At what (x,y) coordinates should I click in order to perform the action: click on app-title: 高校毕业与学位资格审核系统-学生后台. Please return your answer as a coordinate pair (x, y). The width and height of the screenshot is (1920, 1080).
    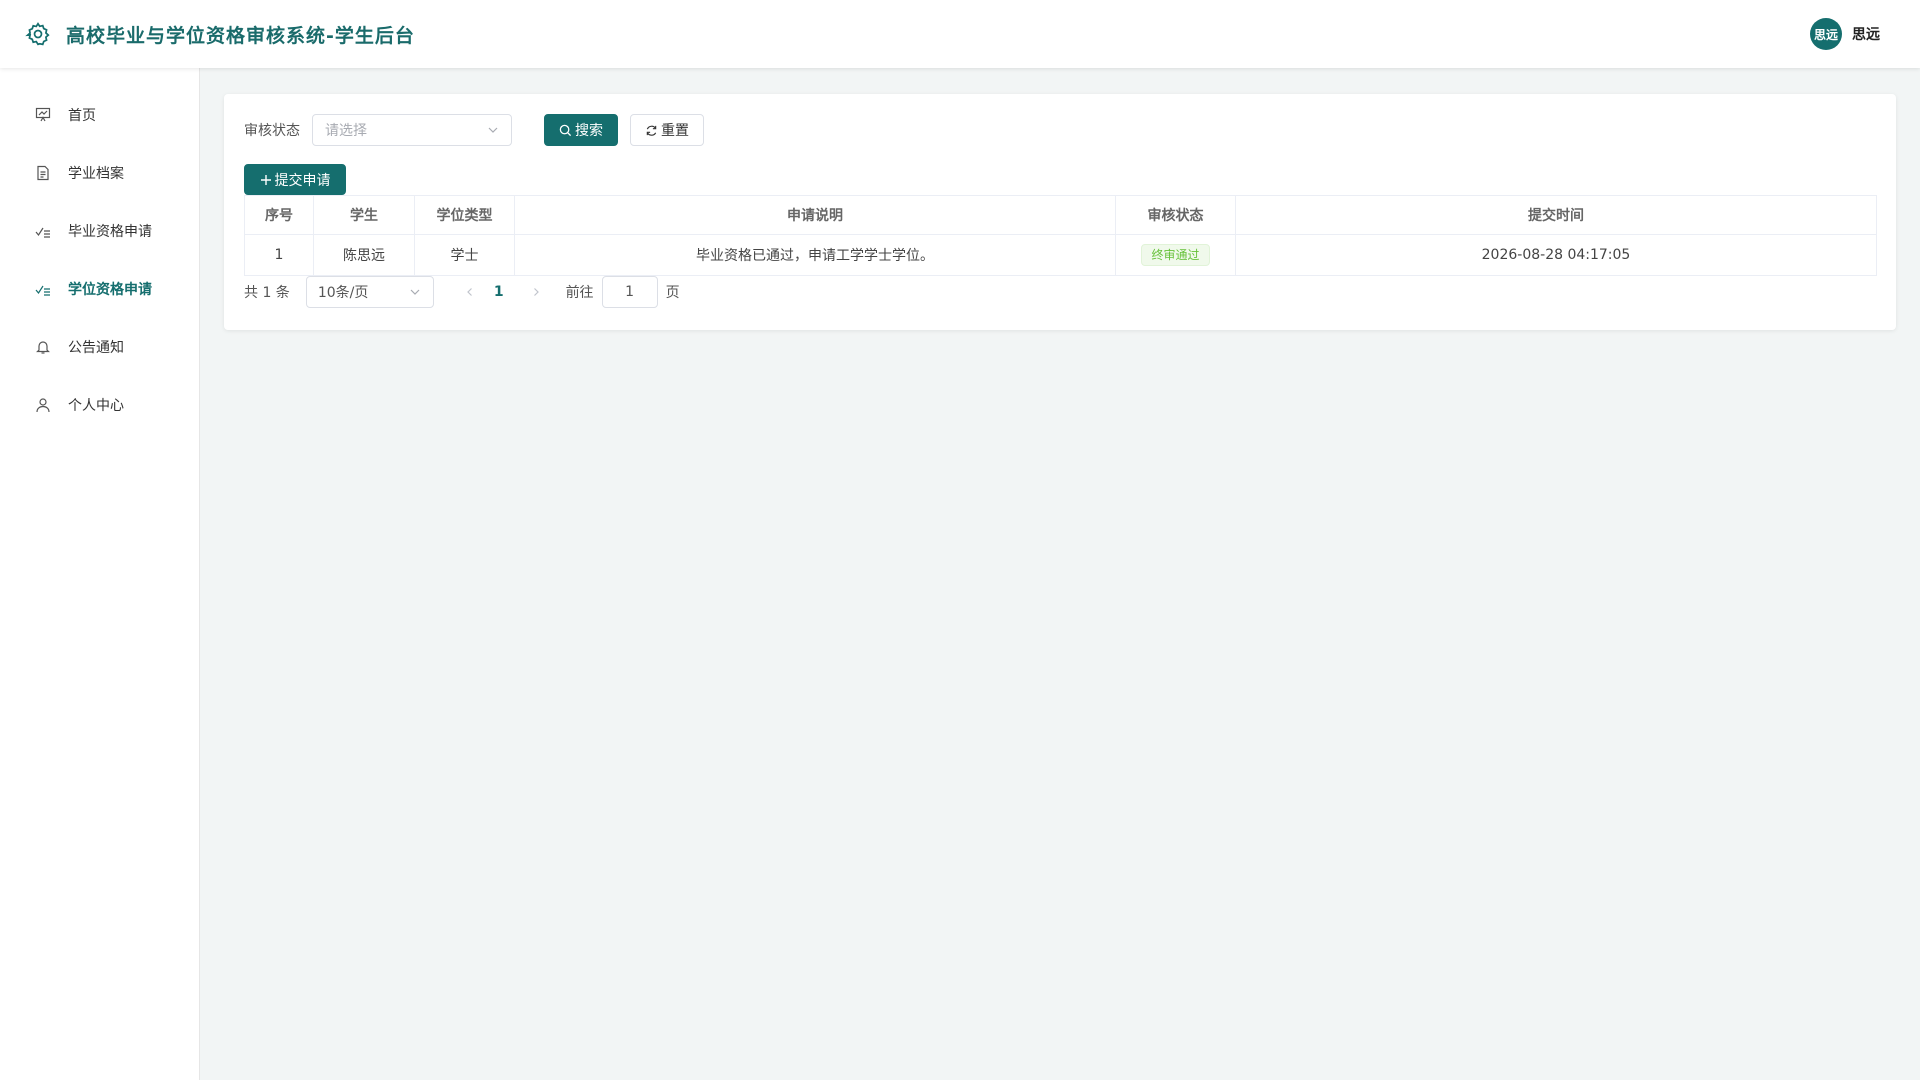
    Looking at the image, I should click on (240, 35).